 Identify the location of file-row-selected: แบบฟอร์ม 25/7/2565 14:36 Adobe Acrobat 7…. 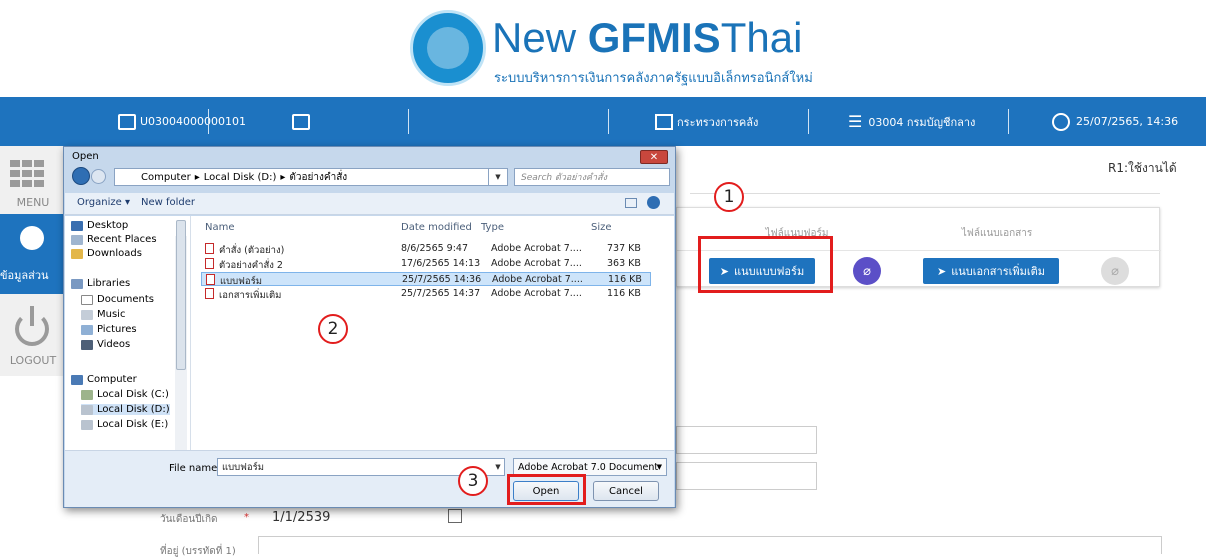
(426, 279).